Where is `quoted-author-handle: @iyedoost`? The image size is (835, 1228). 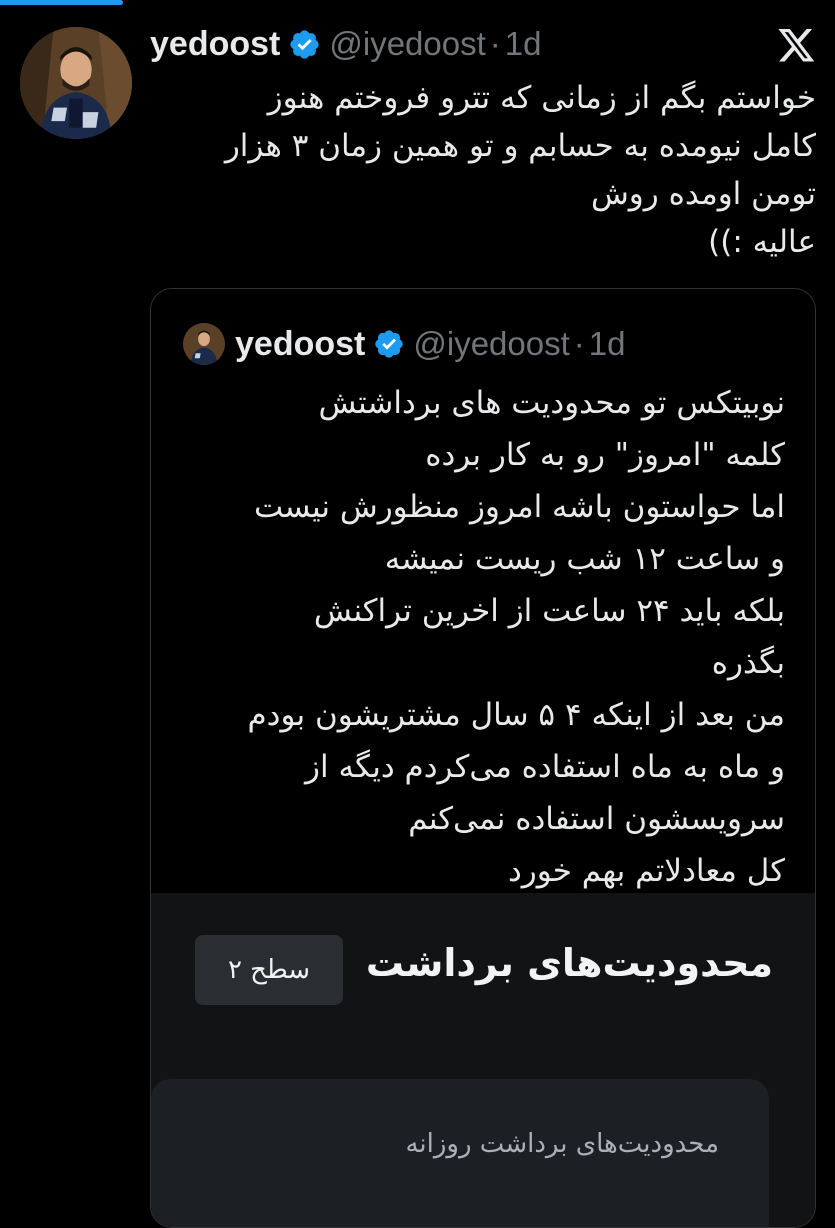 quoted-author-handle: @iyedoost is located at coordinates (491, 344).